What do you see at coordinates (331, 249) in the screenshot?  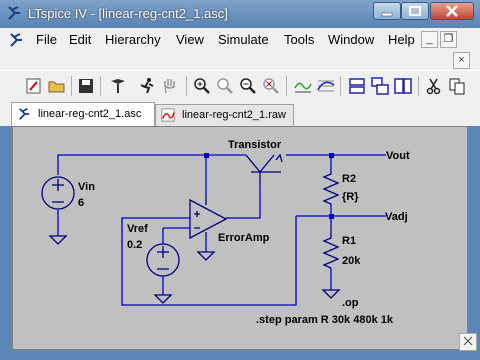 I see `r1-resistor` at bounding box center [331, 249].